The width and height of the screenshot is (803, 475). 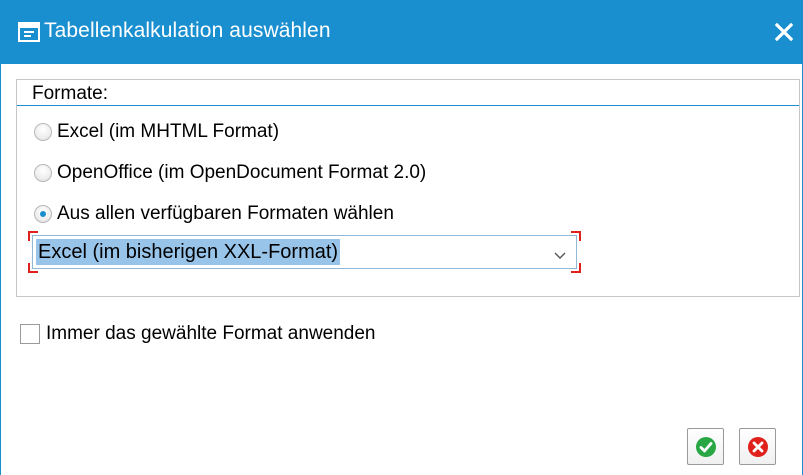 What do you see at coordinates (70, 93) in the screenshot?
I see `formats-group-title: Formate:` at bounding box center [70, 93].